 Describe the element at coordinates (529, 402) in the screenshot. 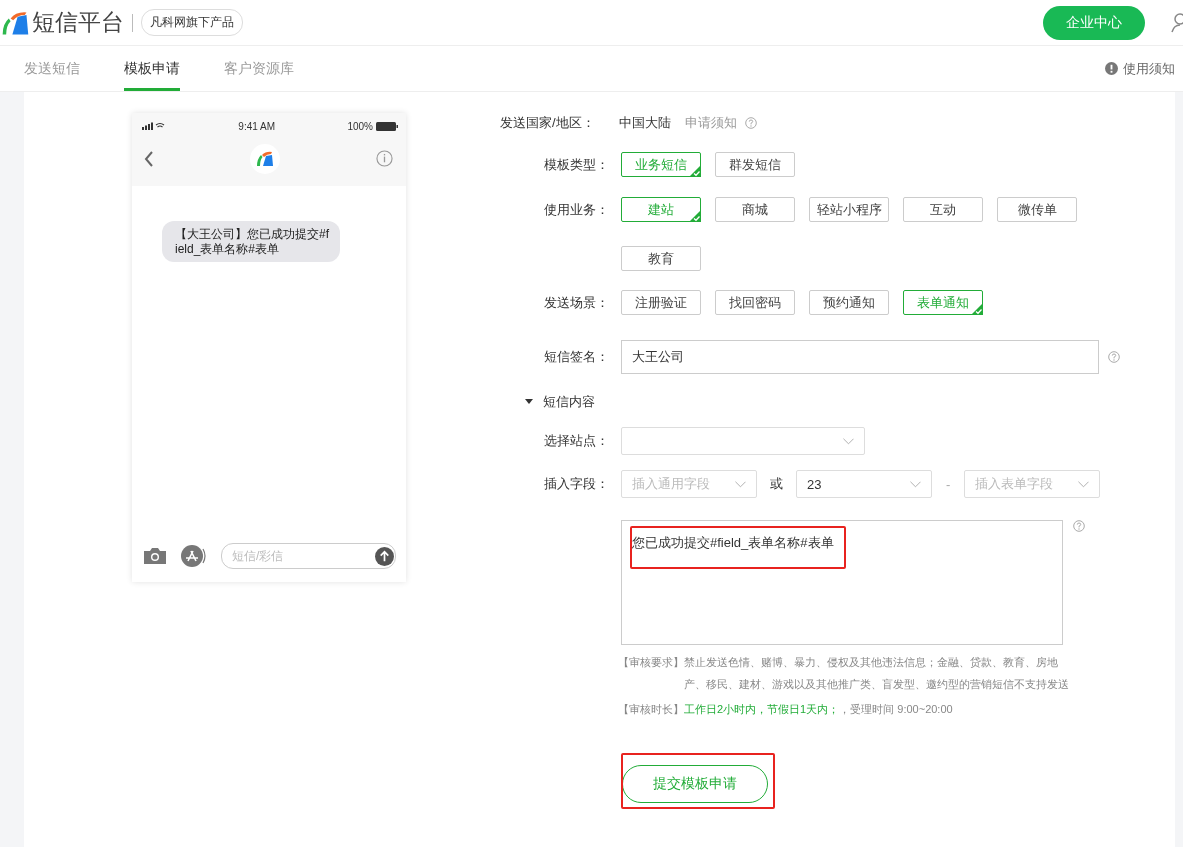

I see `caret-icon` at that location.